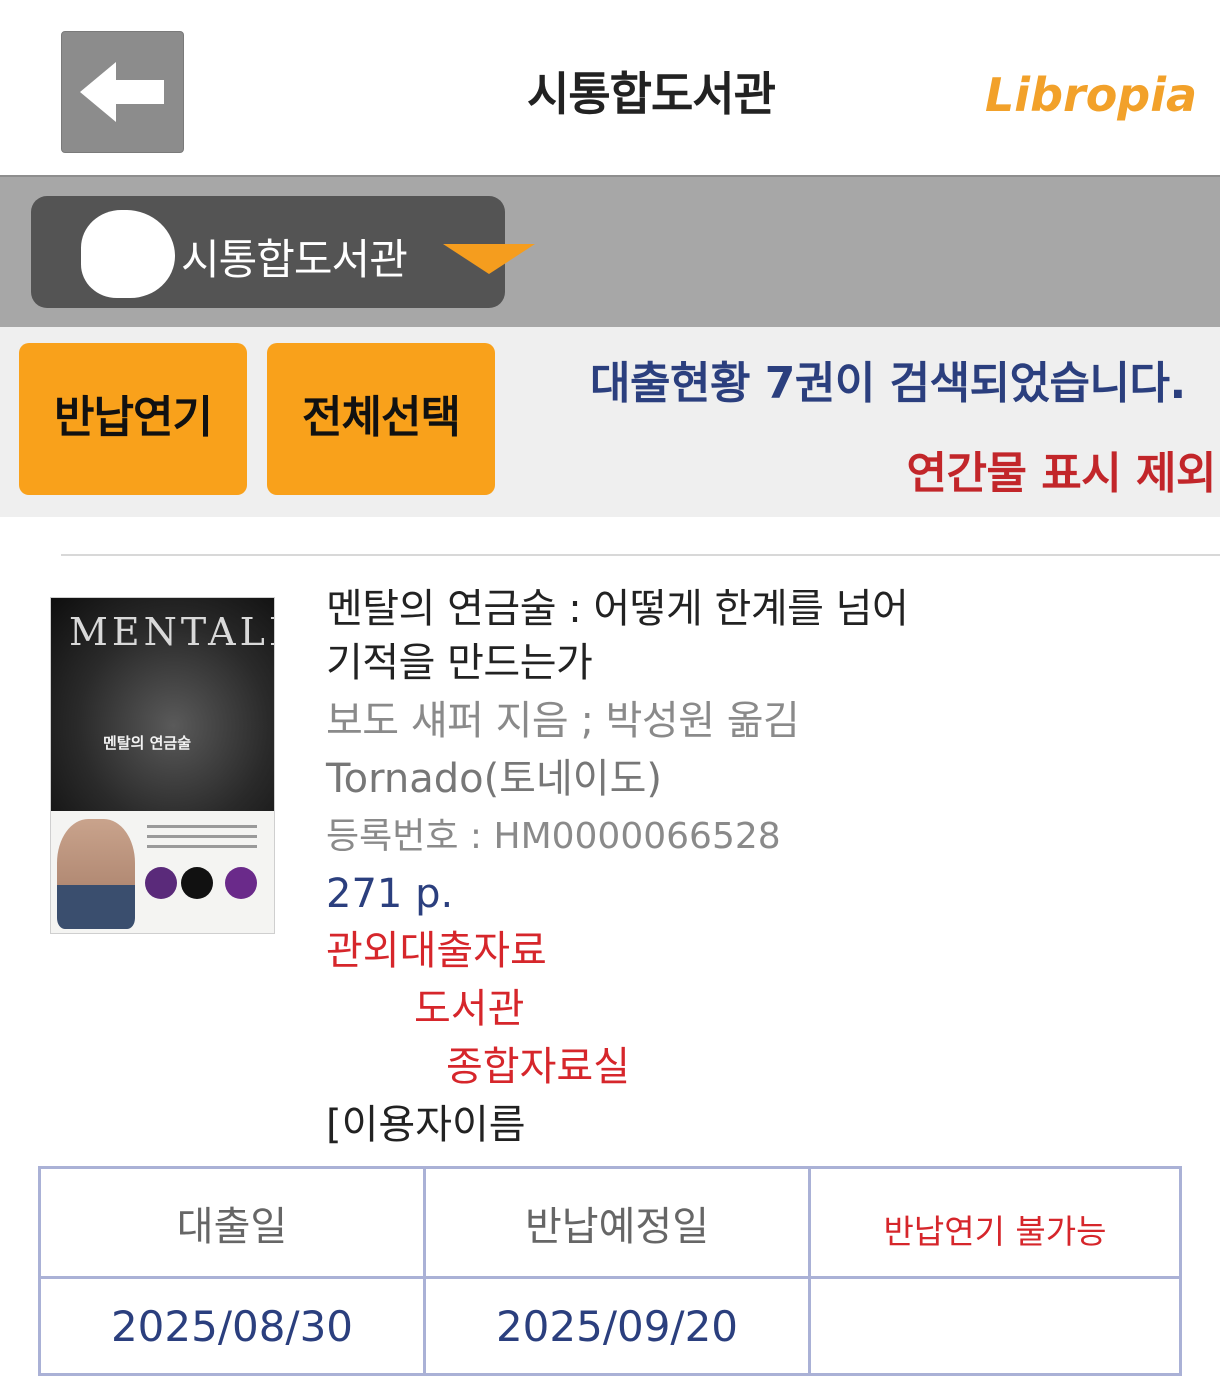 This screenshot has width=1220, height=1396. What do you see at coordinates (617, 1222) in the screenshot?
I see `due-date-header: 반납예정일` at bounding box center [617, 1222].